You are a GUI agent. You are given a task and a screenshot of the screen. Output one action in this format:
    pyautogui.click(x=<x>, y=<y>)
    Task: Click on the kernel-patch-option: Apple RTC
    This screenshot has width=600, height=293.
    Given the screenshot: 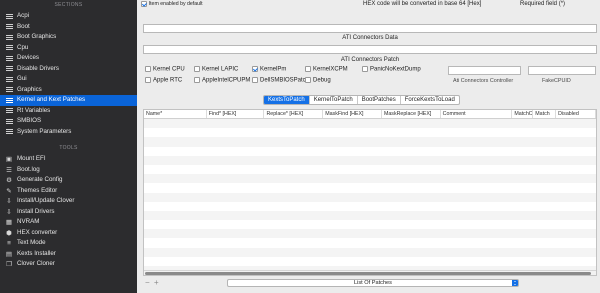 What is the action you would take?
    pyautogui.click(x=168, y=80)
    